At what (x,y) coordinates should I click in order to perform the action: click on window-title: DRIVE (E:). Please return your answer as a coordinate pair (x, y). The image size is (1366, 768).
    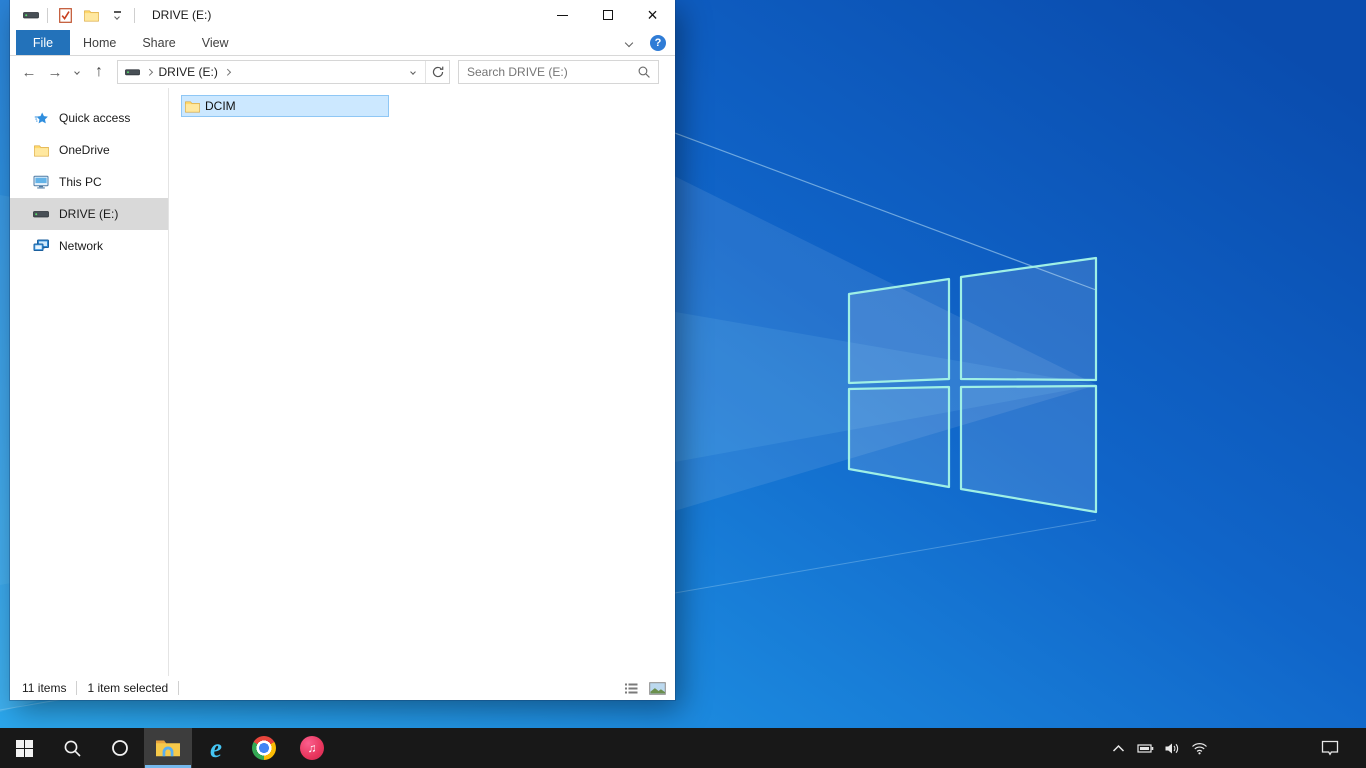
    Looking at the image, I should click on (182, 15).